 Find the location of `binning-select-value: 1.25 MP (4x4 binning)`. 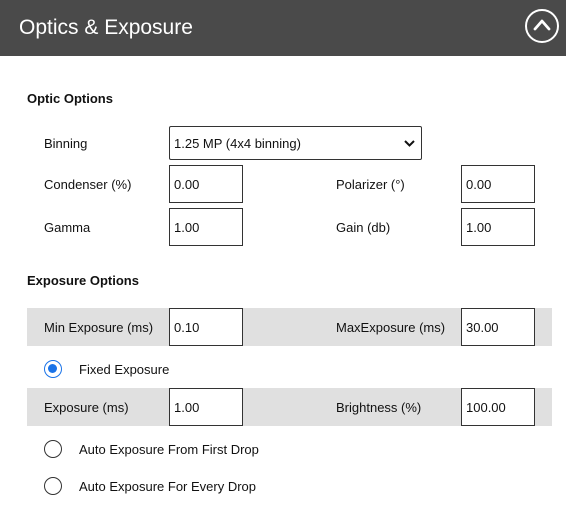

binning-select-value: 1.25 MP (4x4 binning) is located at coordinates (237, 143).